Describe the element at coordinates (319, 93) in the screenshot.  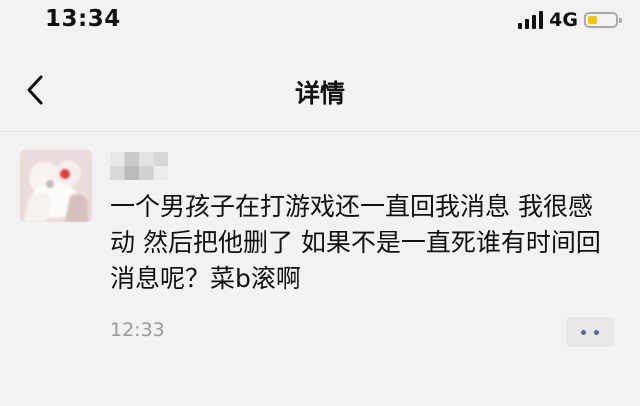
I see `page-title: 详情` at that location.